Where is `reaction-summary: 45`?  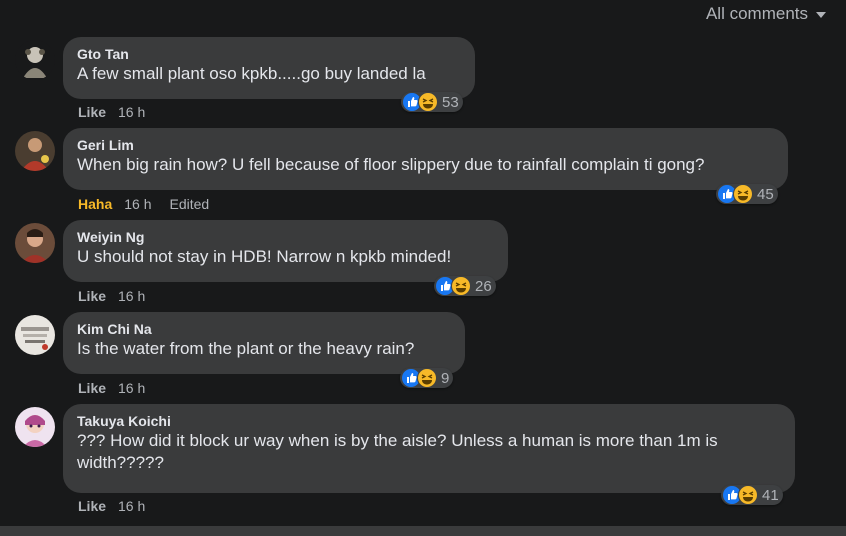 reaction-summary: 45 is located at coordinates (747, 194).